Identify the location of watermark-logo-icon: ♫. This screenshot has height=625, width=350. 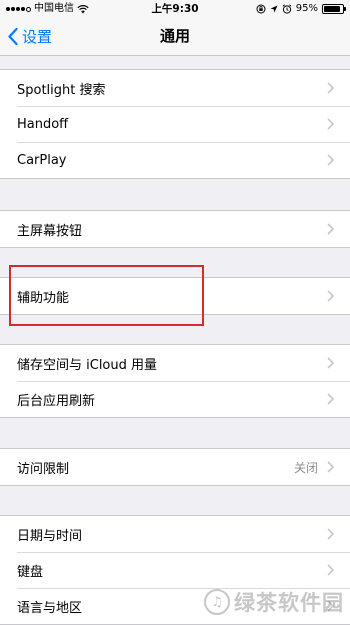
(217, 602).